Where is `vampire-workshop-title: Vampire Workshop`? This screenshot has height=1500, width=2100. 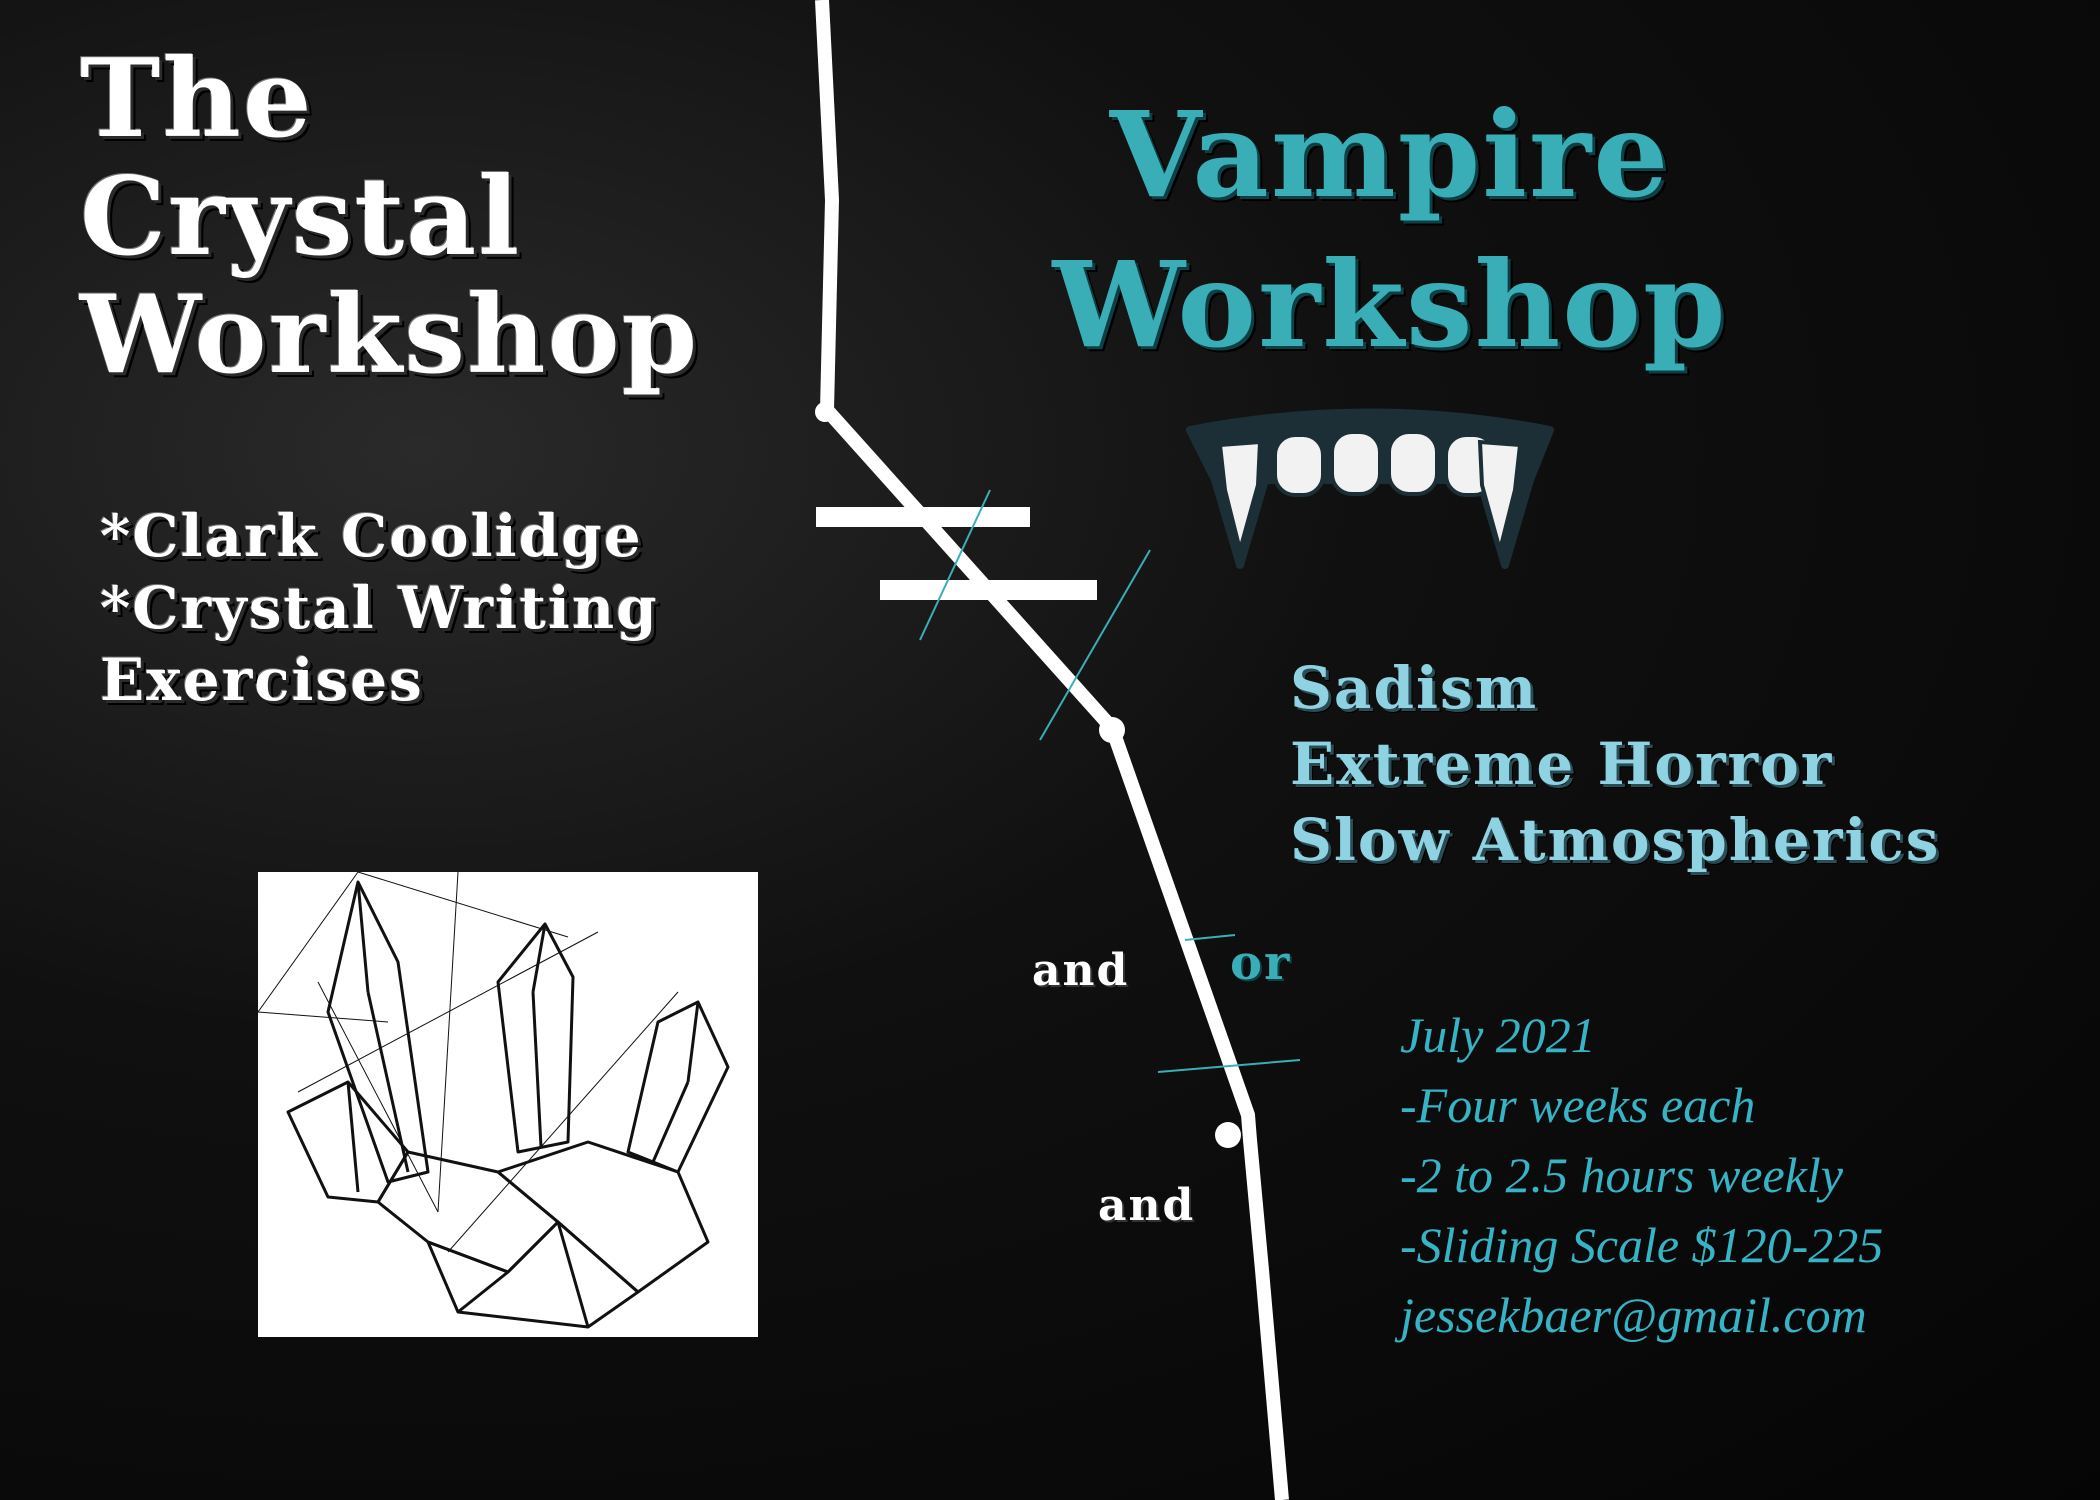
vampire-workshop-title: Vampire Workshop is located at coordinates (1390, 230).